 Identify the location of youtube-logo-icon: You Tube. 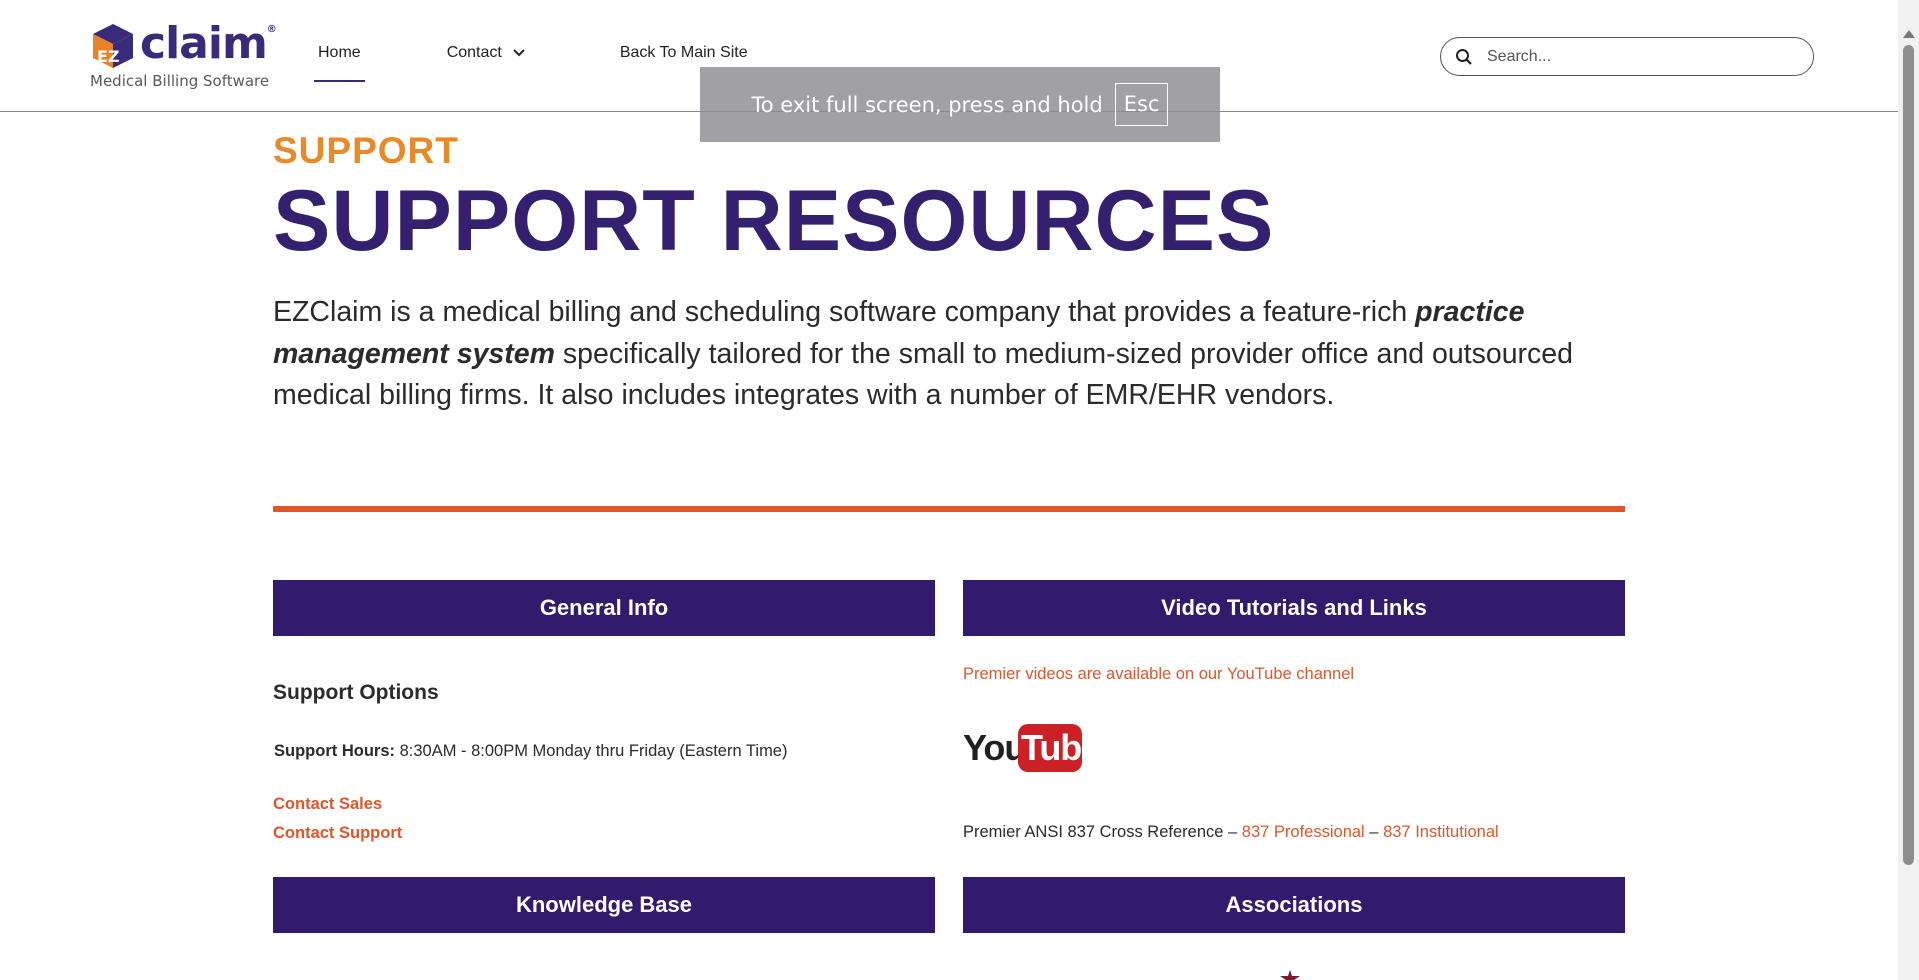
(1023, 747).